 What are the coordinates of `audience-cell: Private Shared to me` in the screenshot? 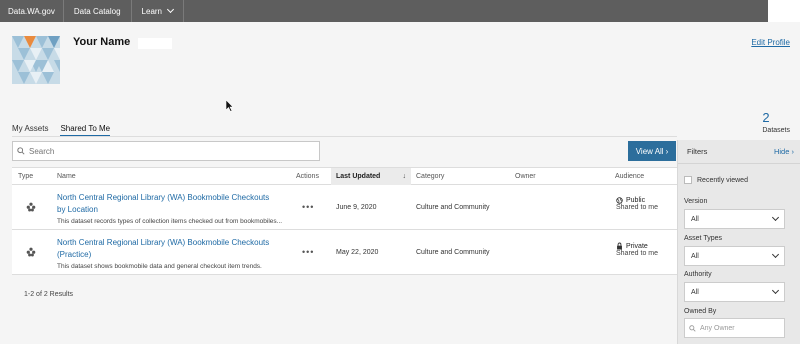 It's located at (637, 250).